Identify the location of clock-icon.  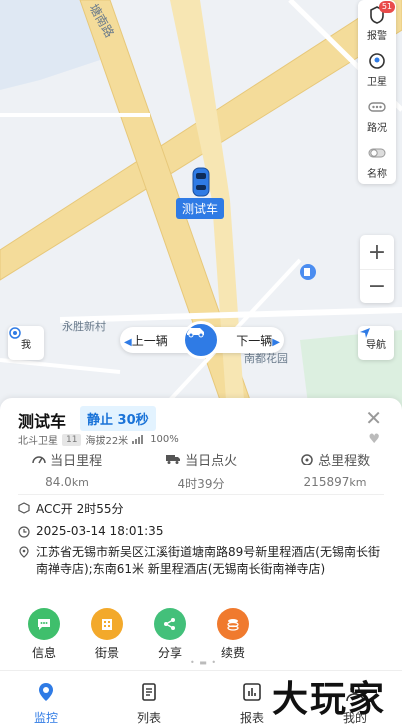
(24, 532).